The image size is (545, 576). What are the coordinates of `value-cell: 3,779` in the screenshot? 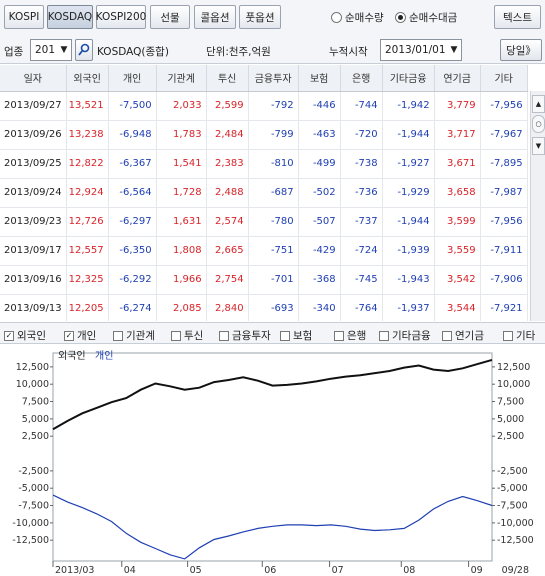 It's located at (457, 106).